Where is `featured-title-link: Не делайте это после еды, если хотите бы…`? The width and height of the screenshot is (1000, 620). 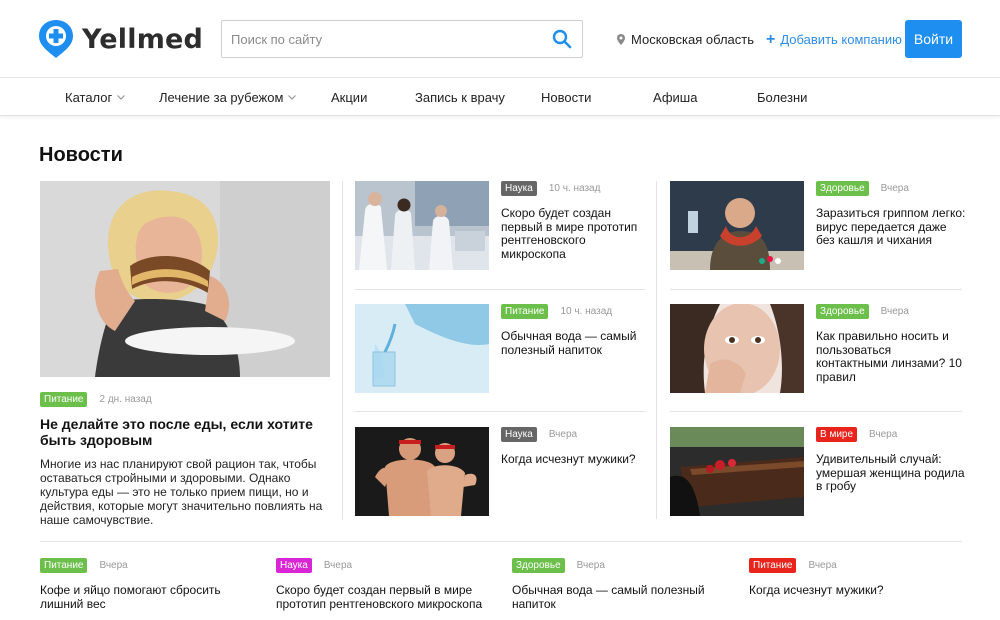 featured-title-link: Не делайте это после еды, если хотите бы… is located at coordinates (186, 432).